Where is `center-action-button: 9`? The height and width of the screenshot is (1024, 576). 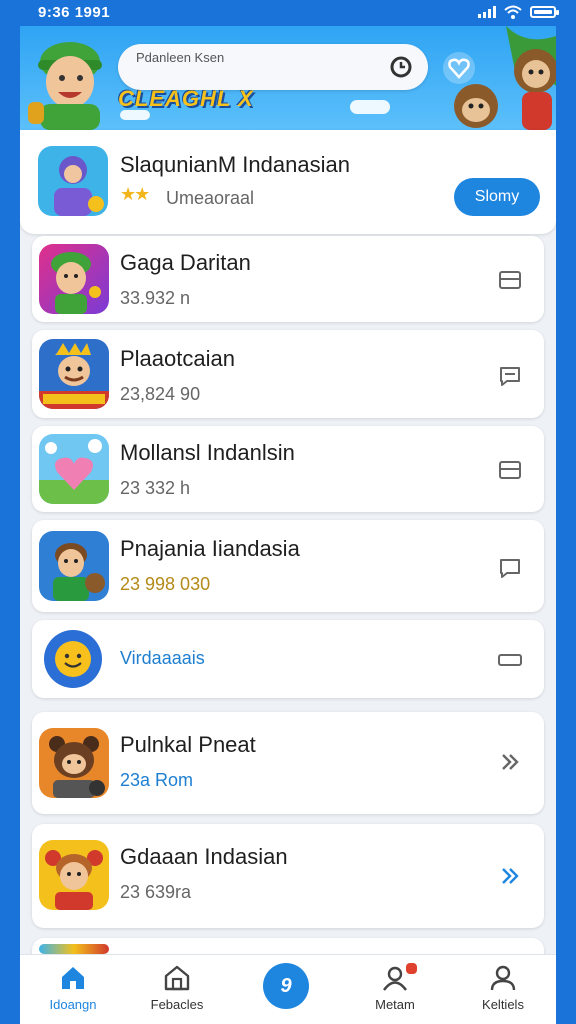 center-action-button: 9 is located at coordinates (286, 986).